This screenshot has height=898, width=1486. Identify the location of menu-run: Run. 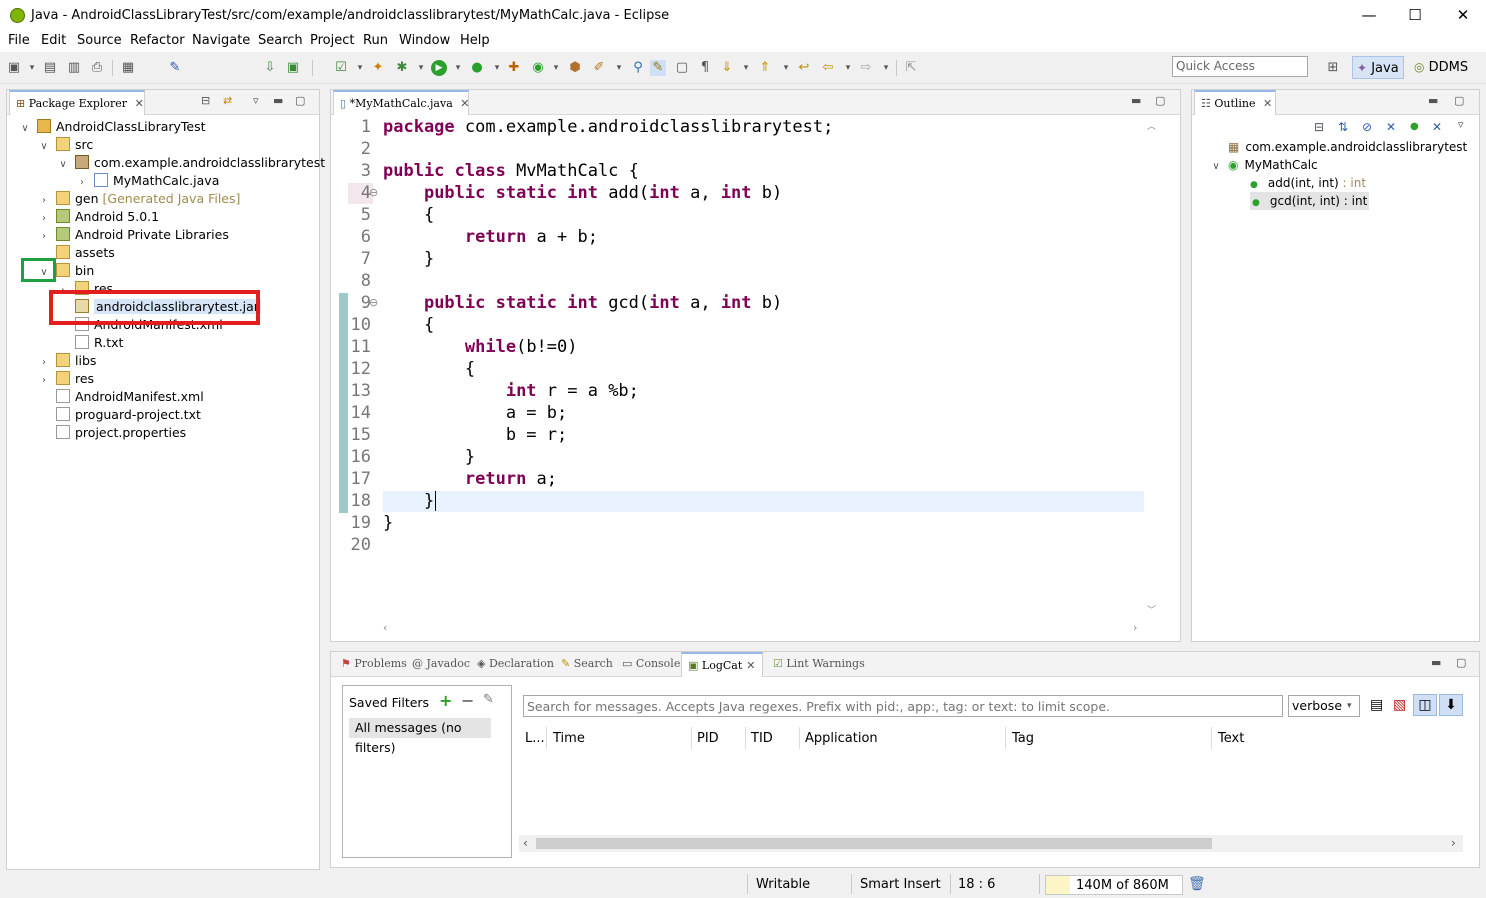
(375, 40).